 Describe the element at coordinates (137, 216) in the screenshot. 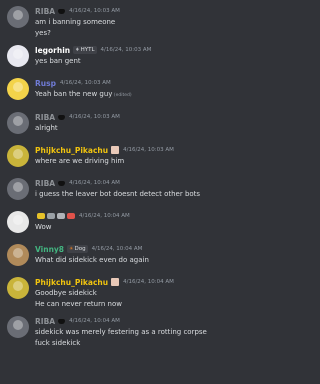

I see `message-header: 4/16/24, 10:04 AM` at that location.